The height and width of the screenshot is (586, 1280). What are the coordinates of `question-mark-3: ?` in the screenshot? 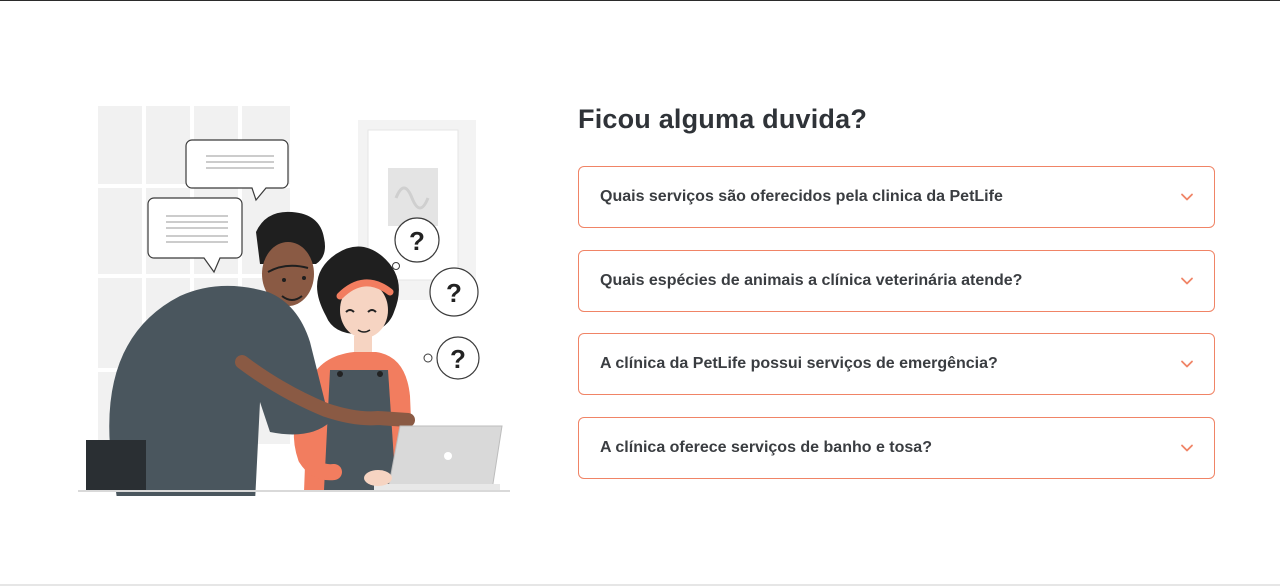 It's located at (458, 359).